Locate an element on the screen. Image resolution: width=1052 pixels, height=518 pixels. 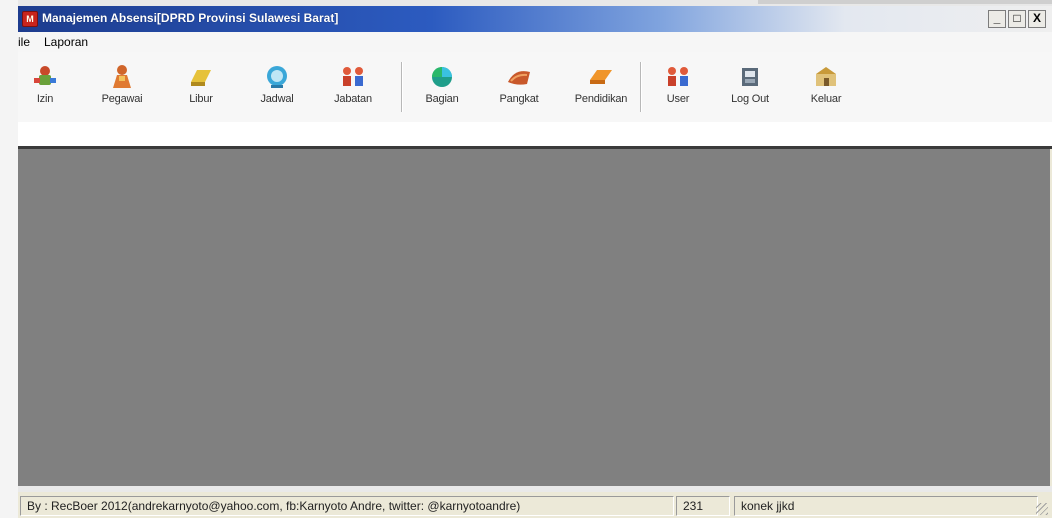
menu-laporan: Laporan is located at coordinates (66, 42).